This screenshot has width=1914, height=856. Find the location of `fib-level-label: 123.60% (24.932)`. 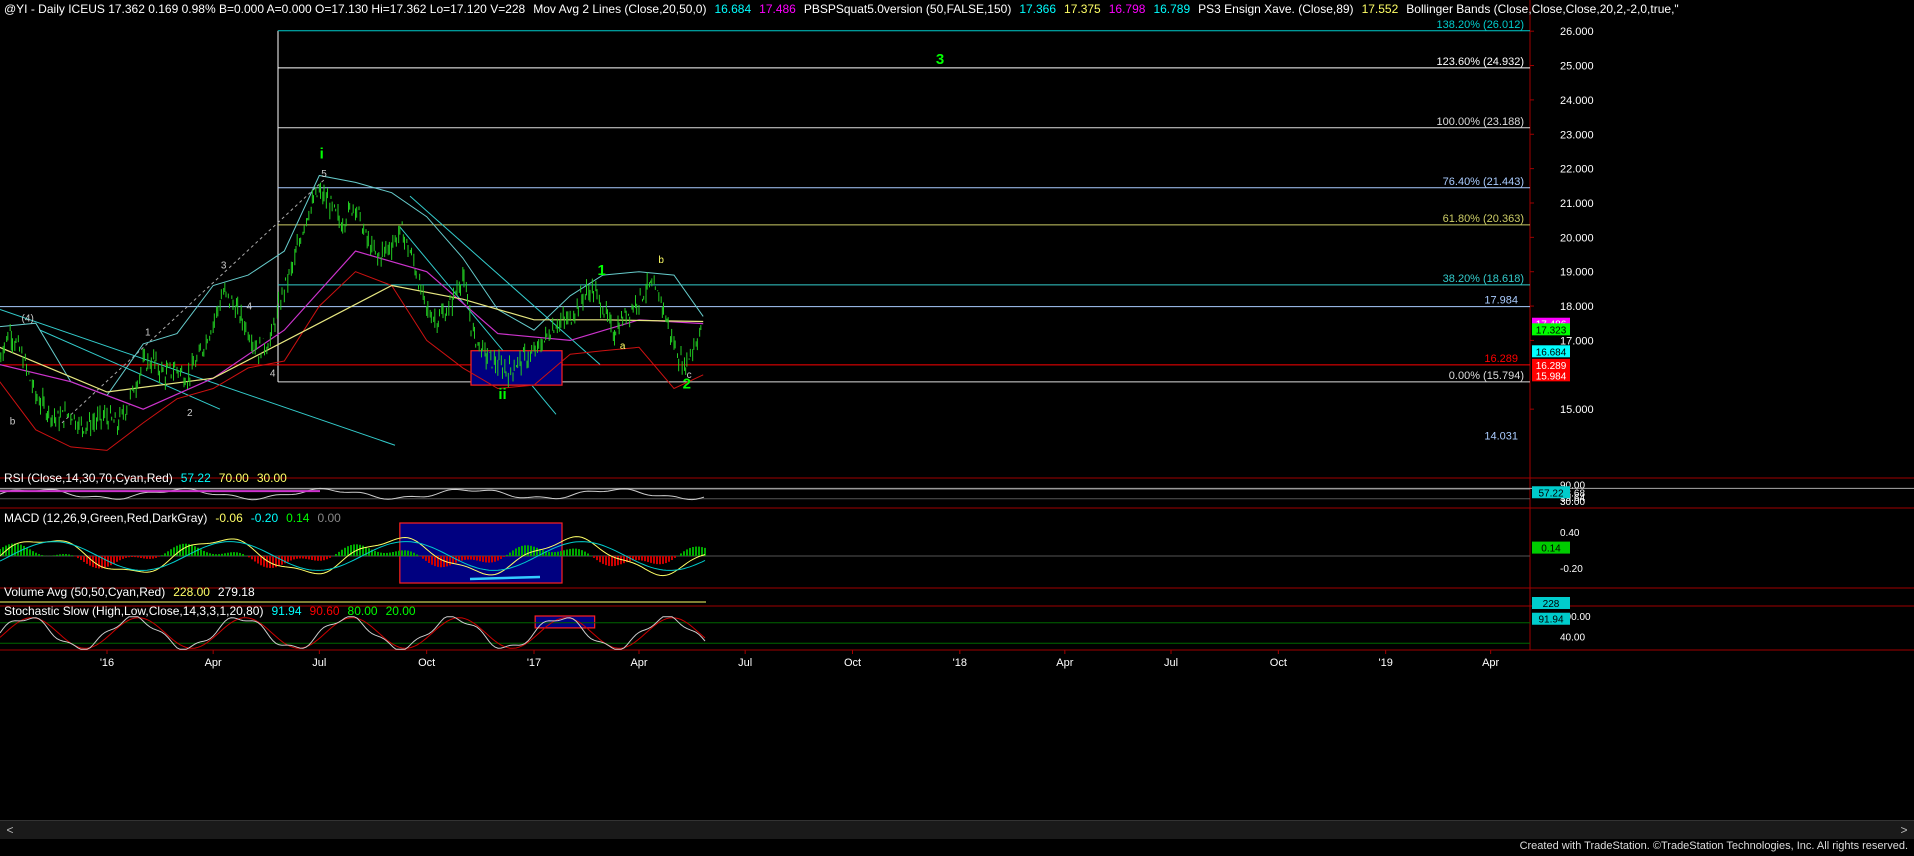

fib-level-label: 123.60% (24.932) is located at coordinates (1480, 62).